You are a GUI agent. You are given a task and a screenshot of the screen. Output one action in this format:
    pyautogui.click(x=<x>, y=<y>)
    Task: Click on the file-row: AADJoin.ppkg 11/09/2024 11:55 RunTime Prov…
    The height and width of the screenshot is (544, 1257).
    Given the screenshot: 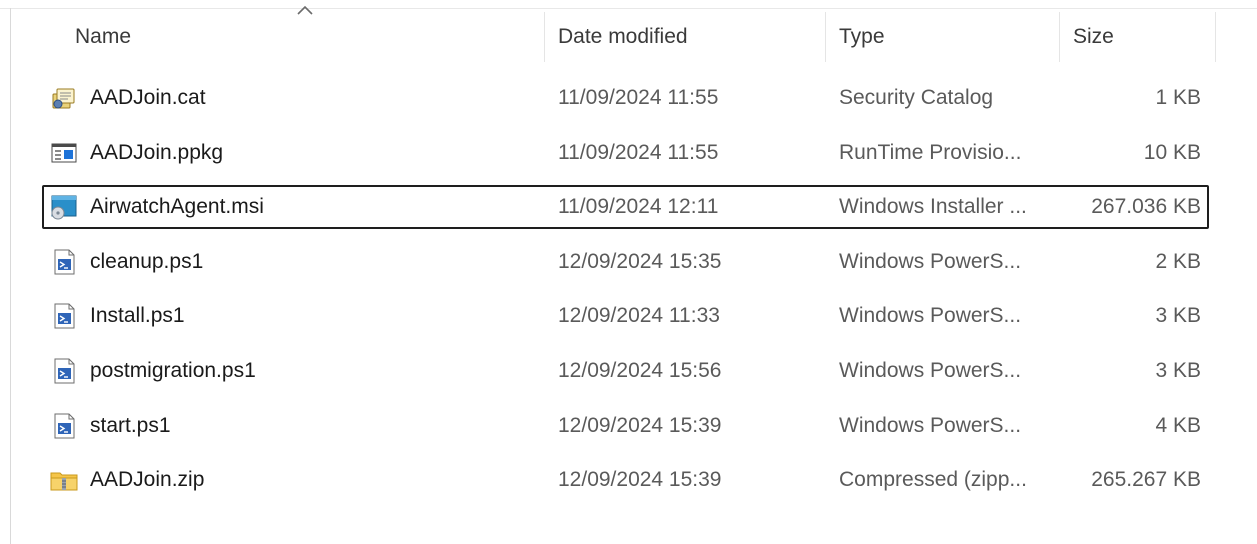 What is the action you would take?
    pyautogui.click(x=625, y=153)
    